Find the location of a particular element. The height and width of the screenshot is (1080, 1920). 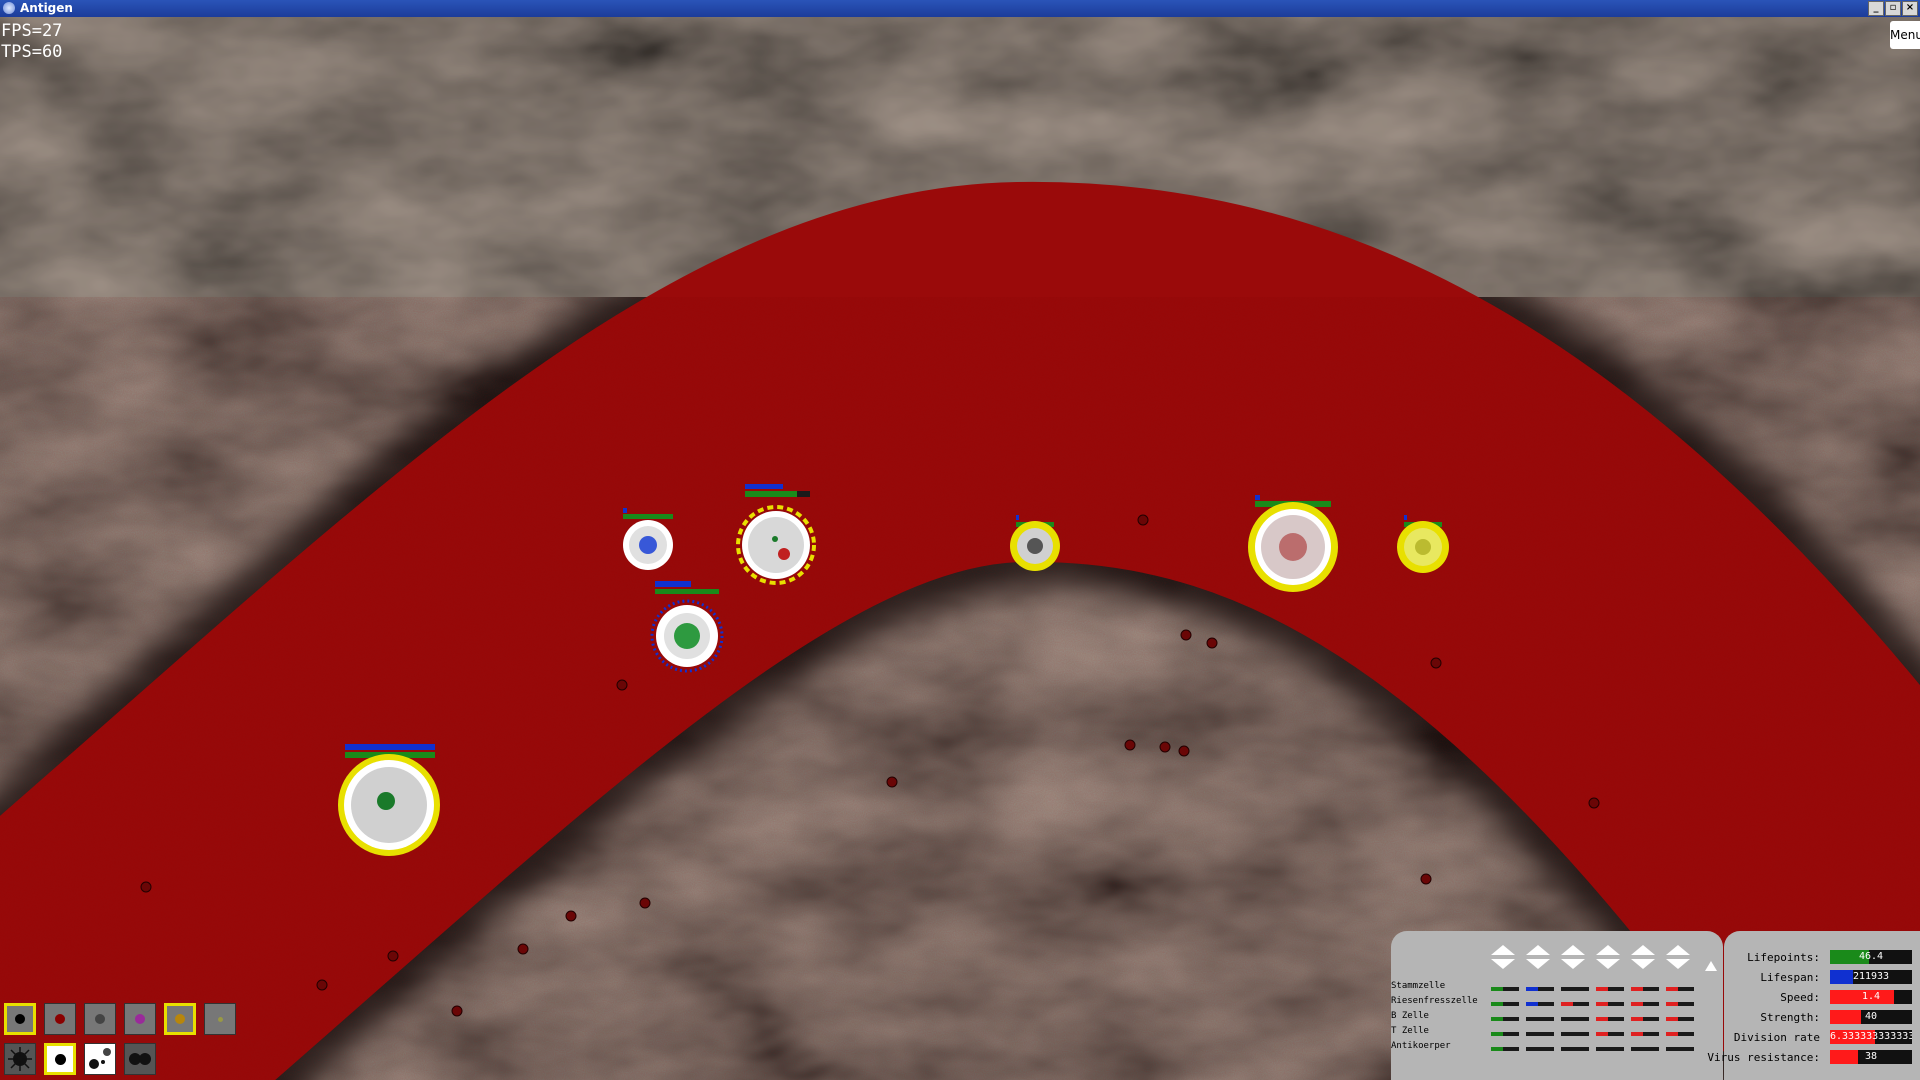

gene-column-2-arrows is located at coordinates (1538, 959).